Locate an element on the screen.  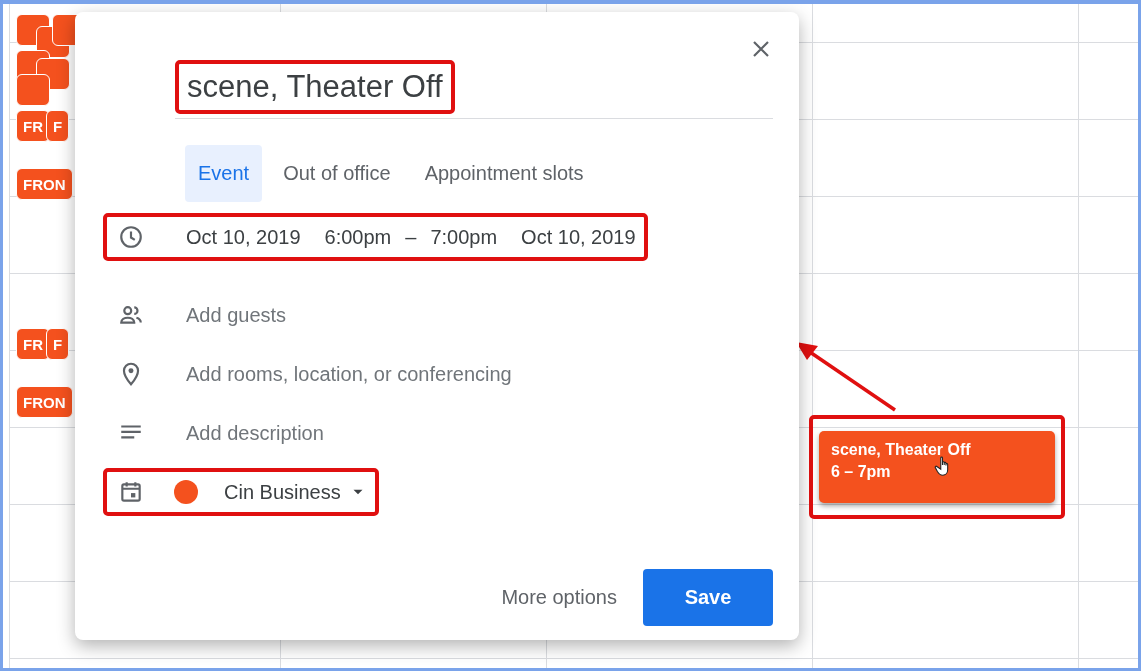
description-field: Add description is located at coordinates (255, 433).